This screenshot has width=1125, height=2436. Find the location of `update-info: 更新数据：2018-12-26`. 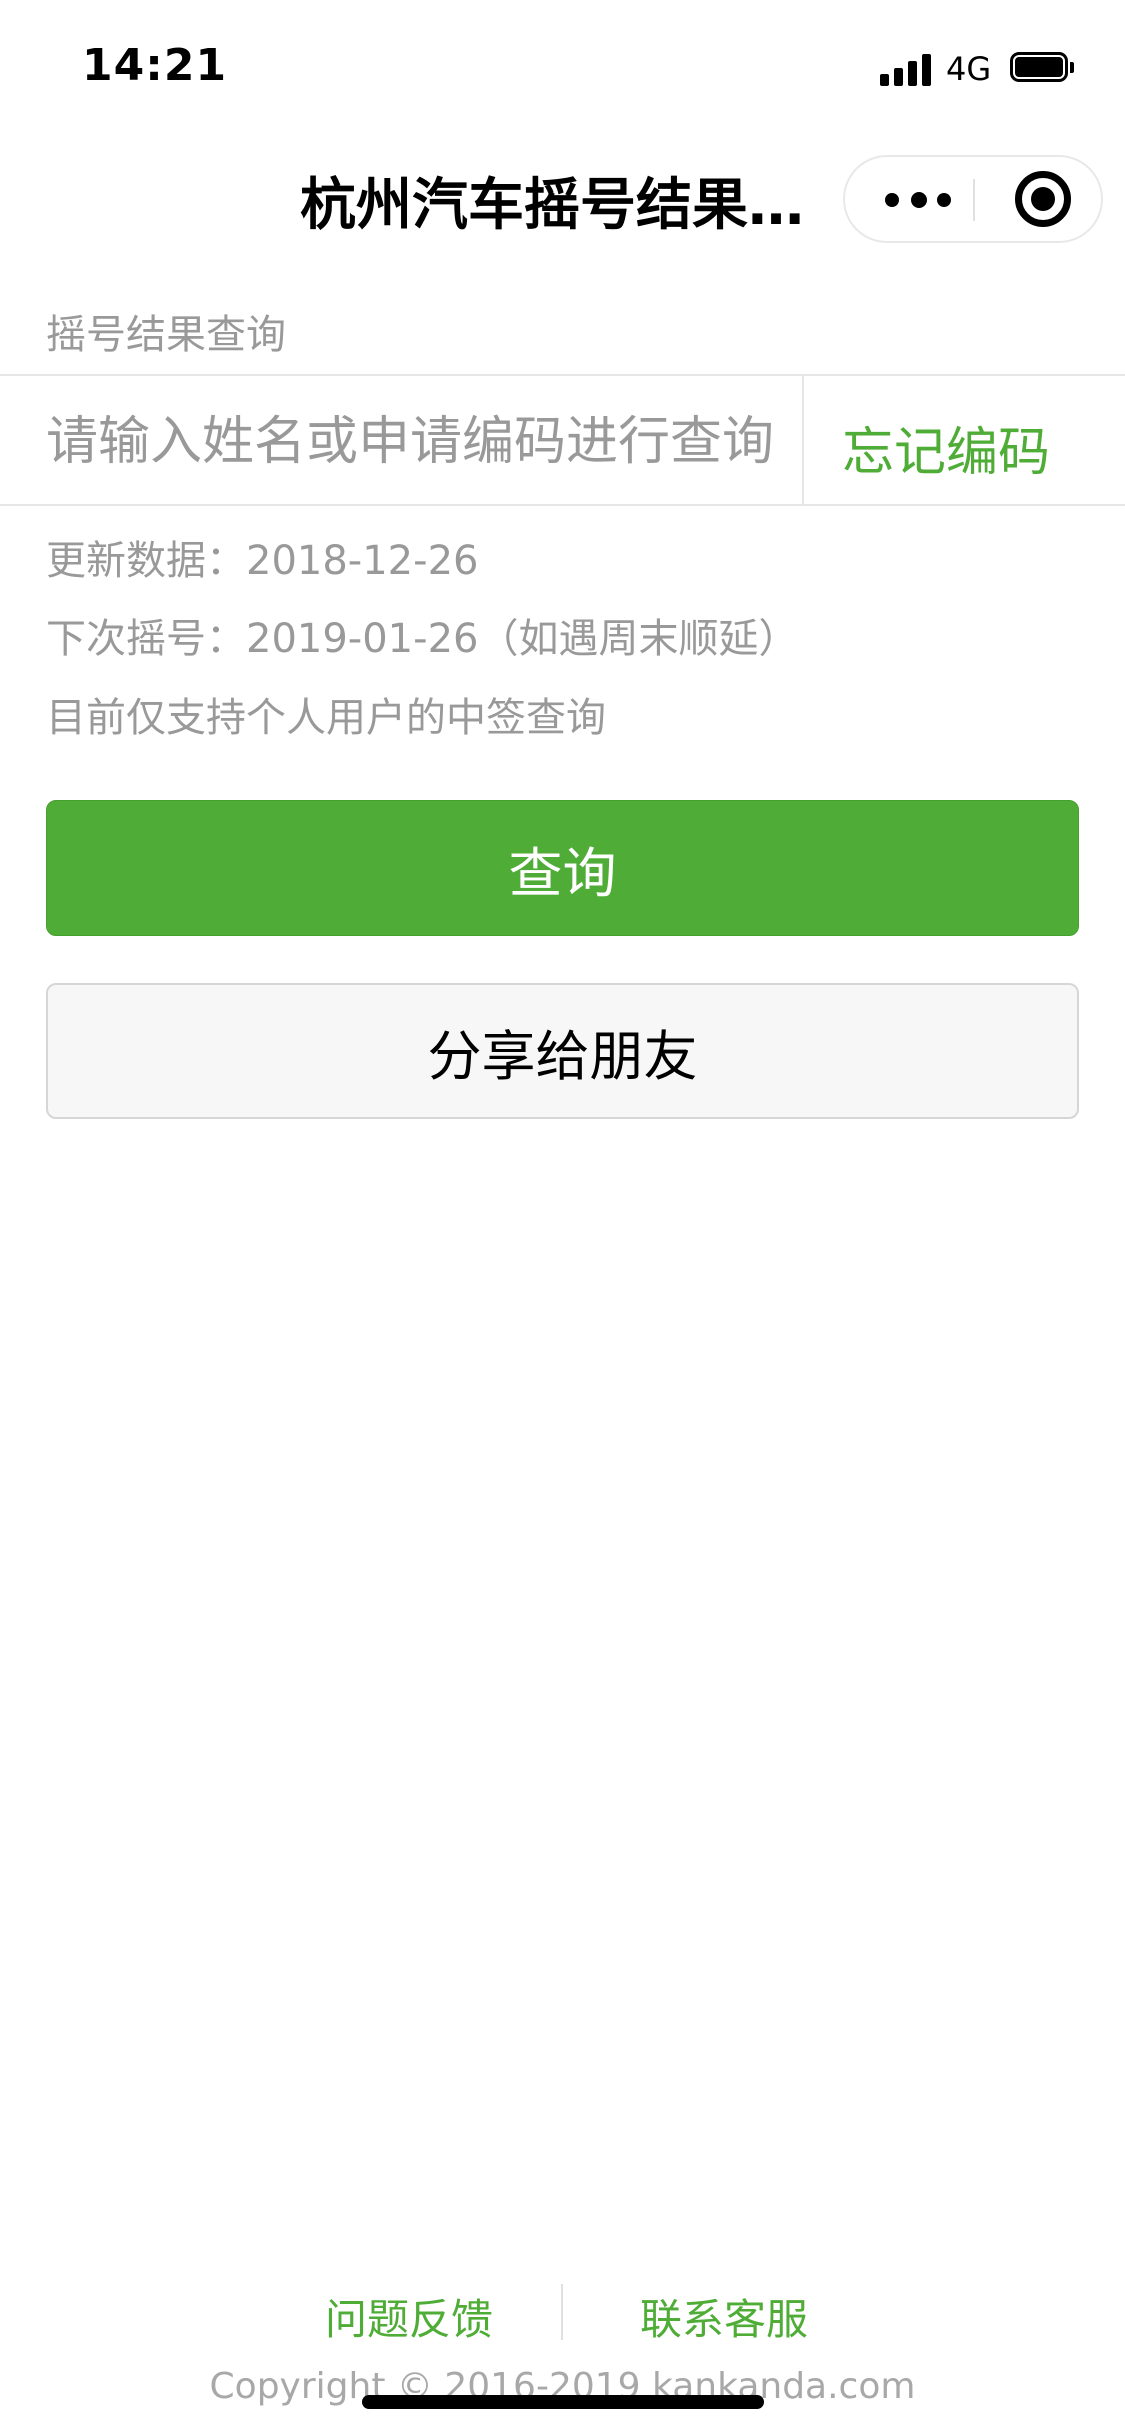

update-info: 更新数据：2018-12-26 is located at coordinates (262, 557).